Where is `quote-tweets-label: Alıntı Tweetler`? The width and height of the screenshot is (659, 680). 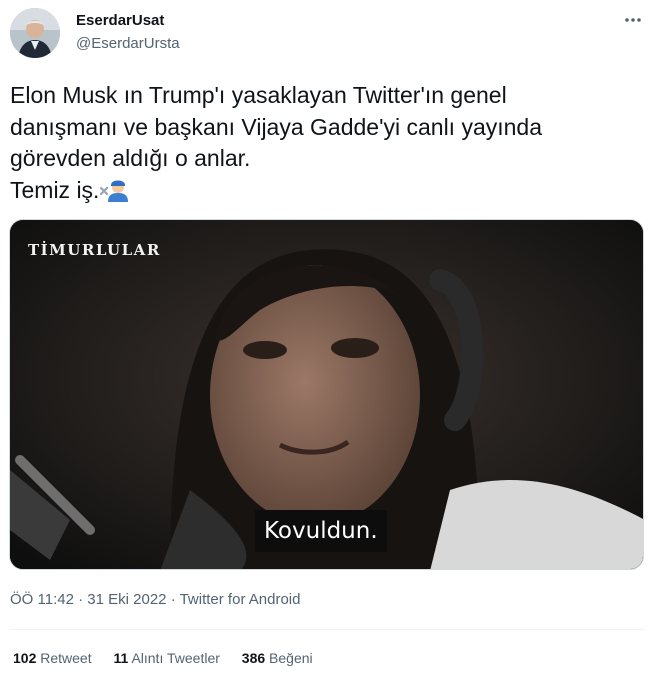
quote-tweets-label: Alıntı Tweetler is located at coordinates (175, 658).